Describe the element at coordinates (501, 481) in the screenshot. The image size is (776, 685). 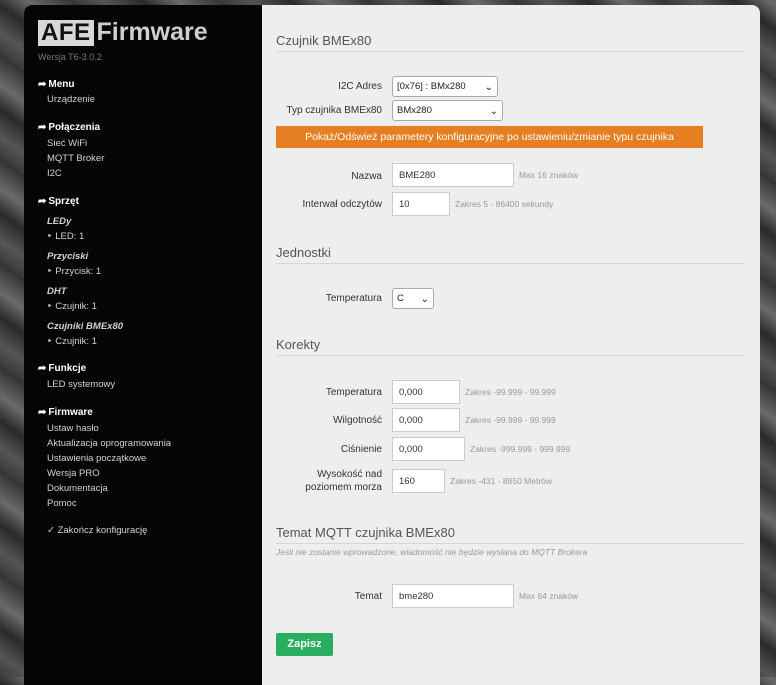
I see `altitude-hint: Zakres -431 - 8850 Metrów` at that location.